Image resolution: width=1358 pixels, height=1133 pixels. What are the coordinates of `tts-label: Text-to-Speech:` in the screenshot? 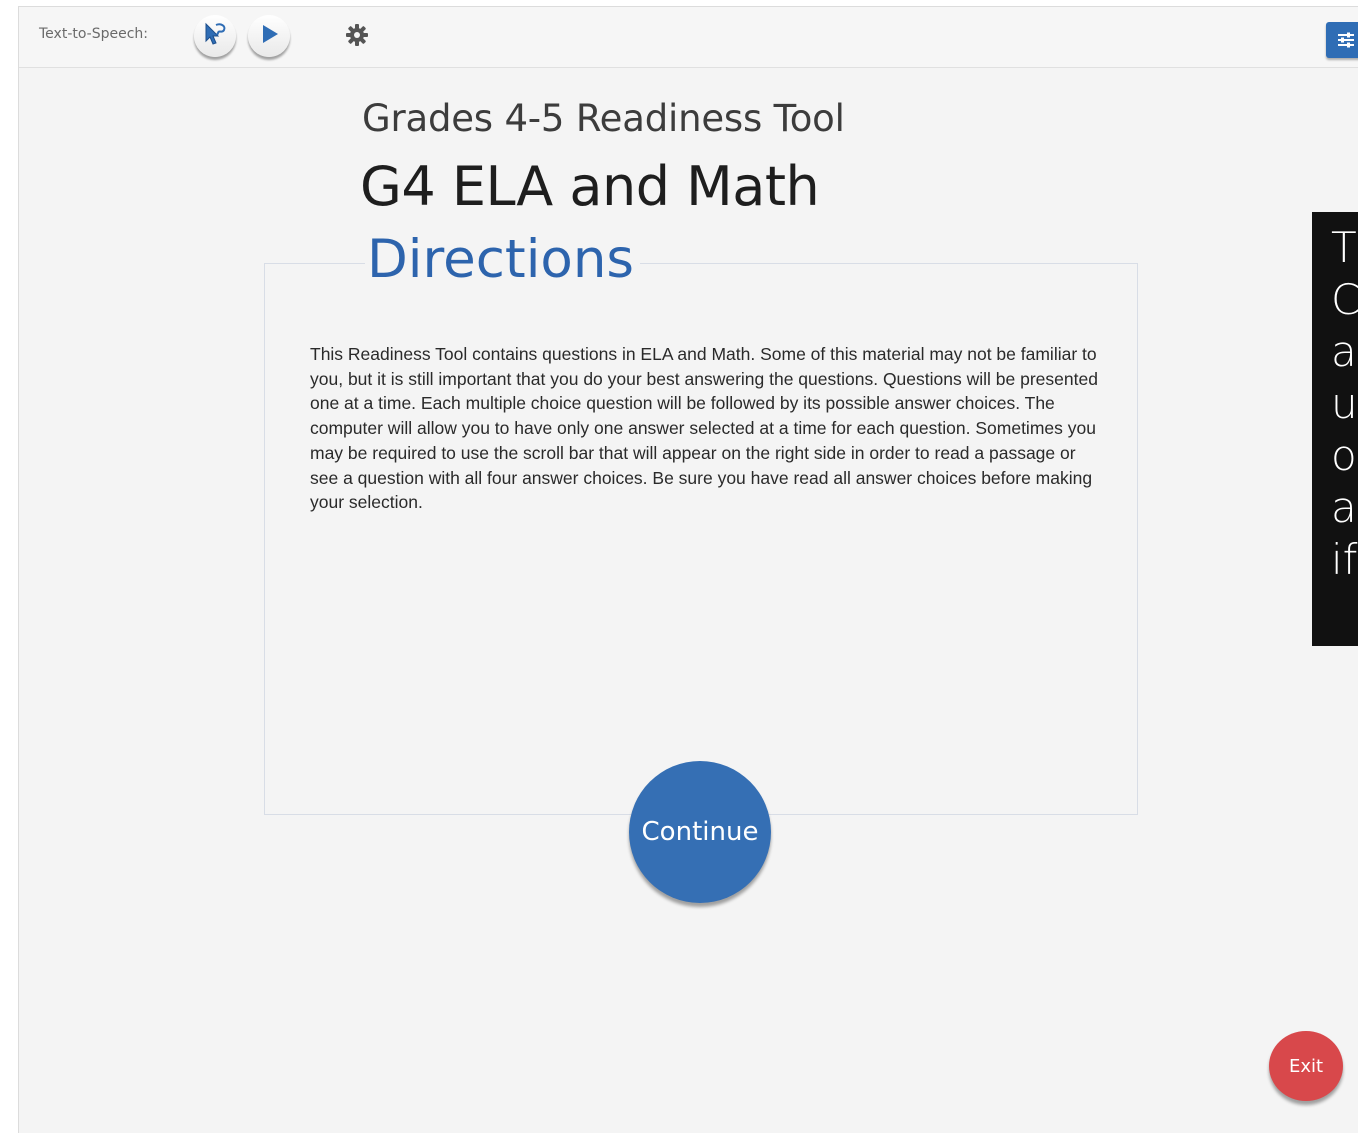 It's located at (94, 34).